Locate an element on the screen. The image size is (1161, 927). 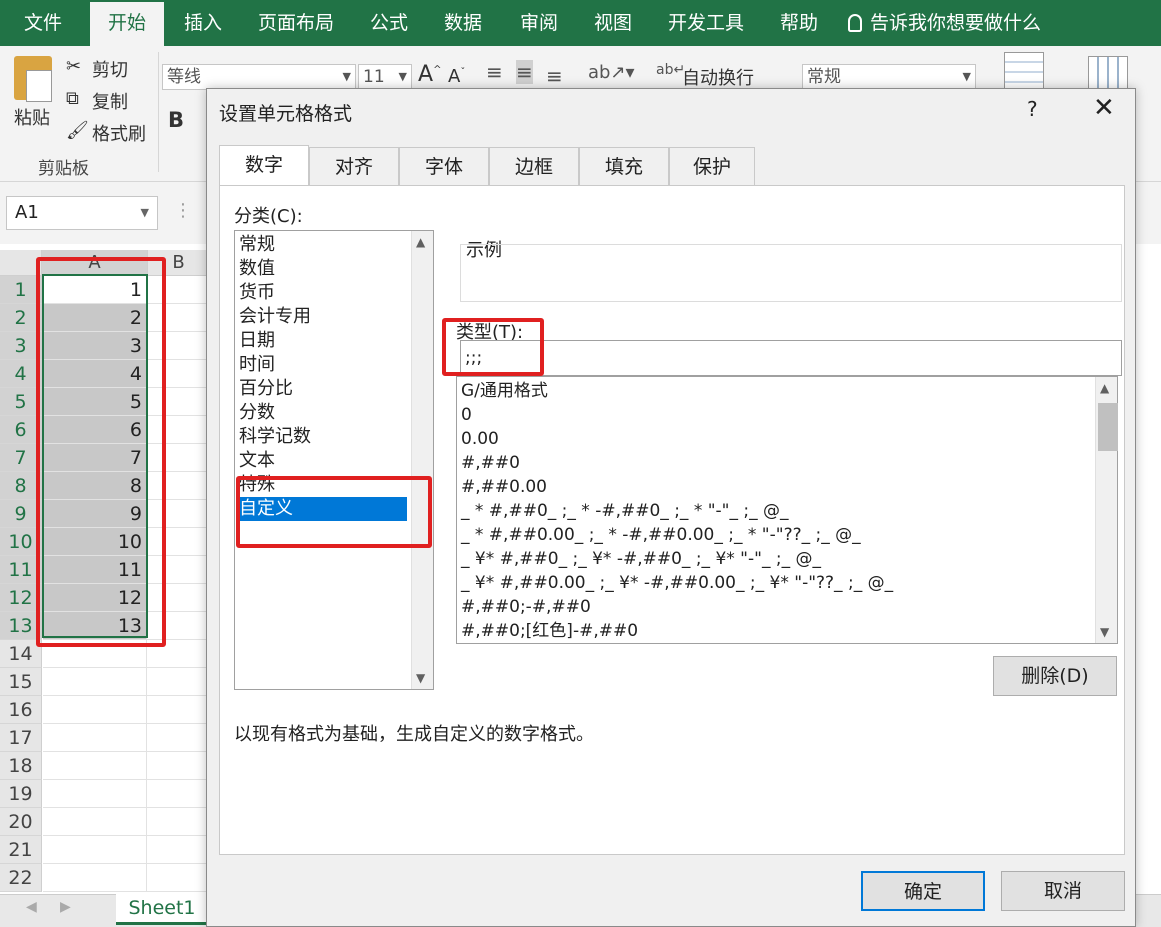
tab-file: 文件 is located at coordinates (43, 23).